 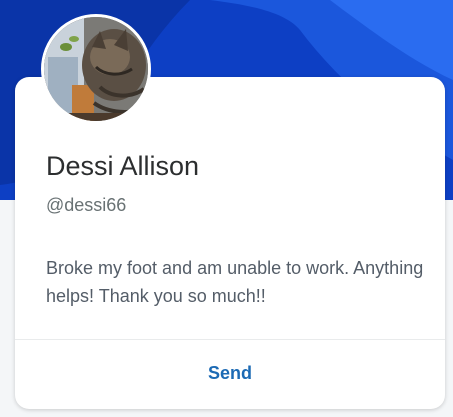 What do you see at coordinates (86, 205) in the screenshot?
I see `profile-handle: @dessi66` at bounding box center [86, 205].